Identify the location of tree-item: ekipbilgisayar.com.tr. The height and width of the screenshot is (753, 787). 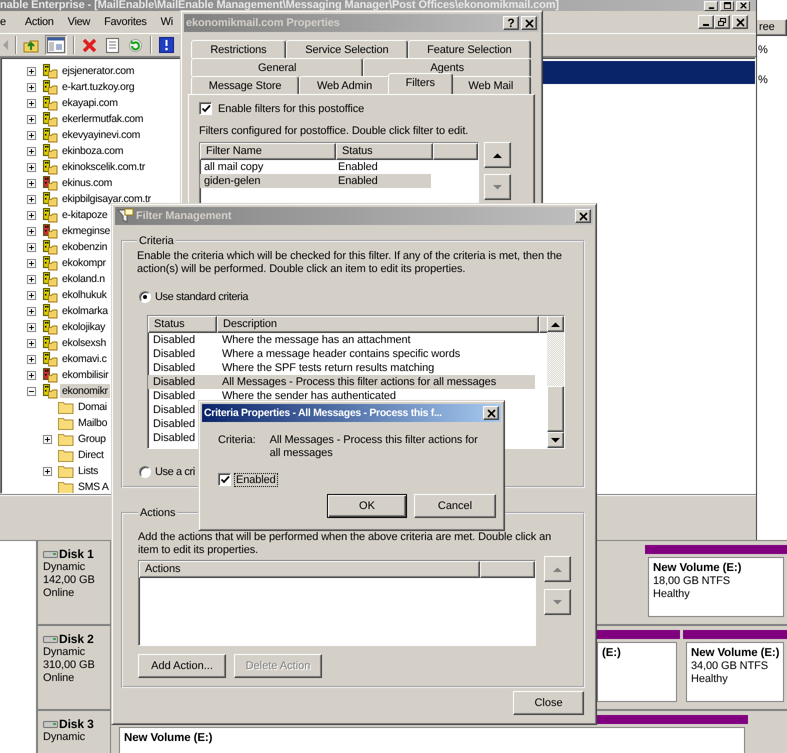
(106, 199).